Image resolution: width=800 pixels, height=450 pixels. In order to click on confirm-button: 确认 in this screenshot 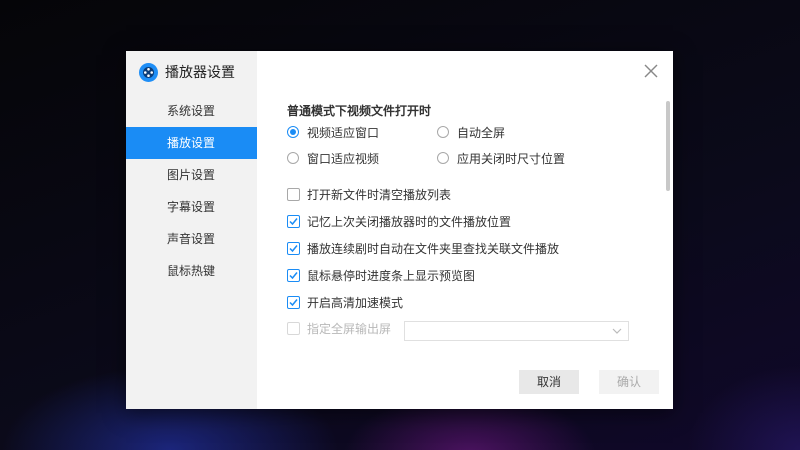, I will do `click(629, 382)`.